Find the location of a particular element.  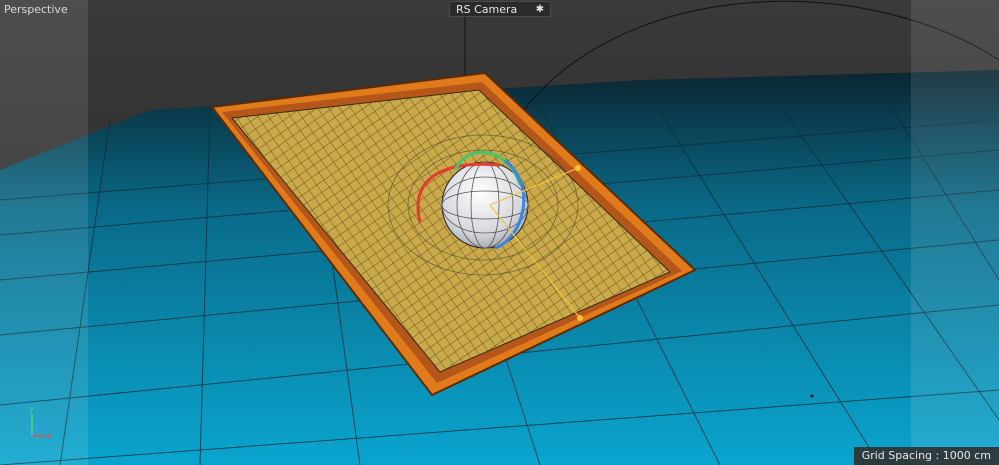

viewport-label: Perspective is located at coordinates (36, 9).